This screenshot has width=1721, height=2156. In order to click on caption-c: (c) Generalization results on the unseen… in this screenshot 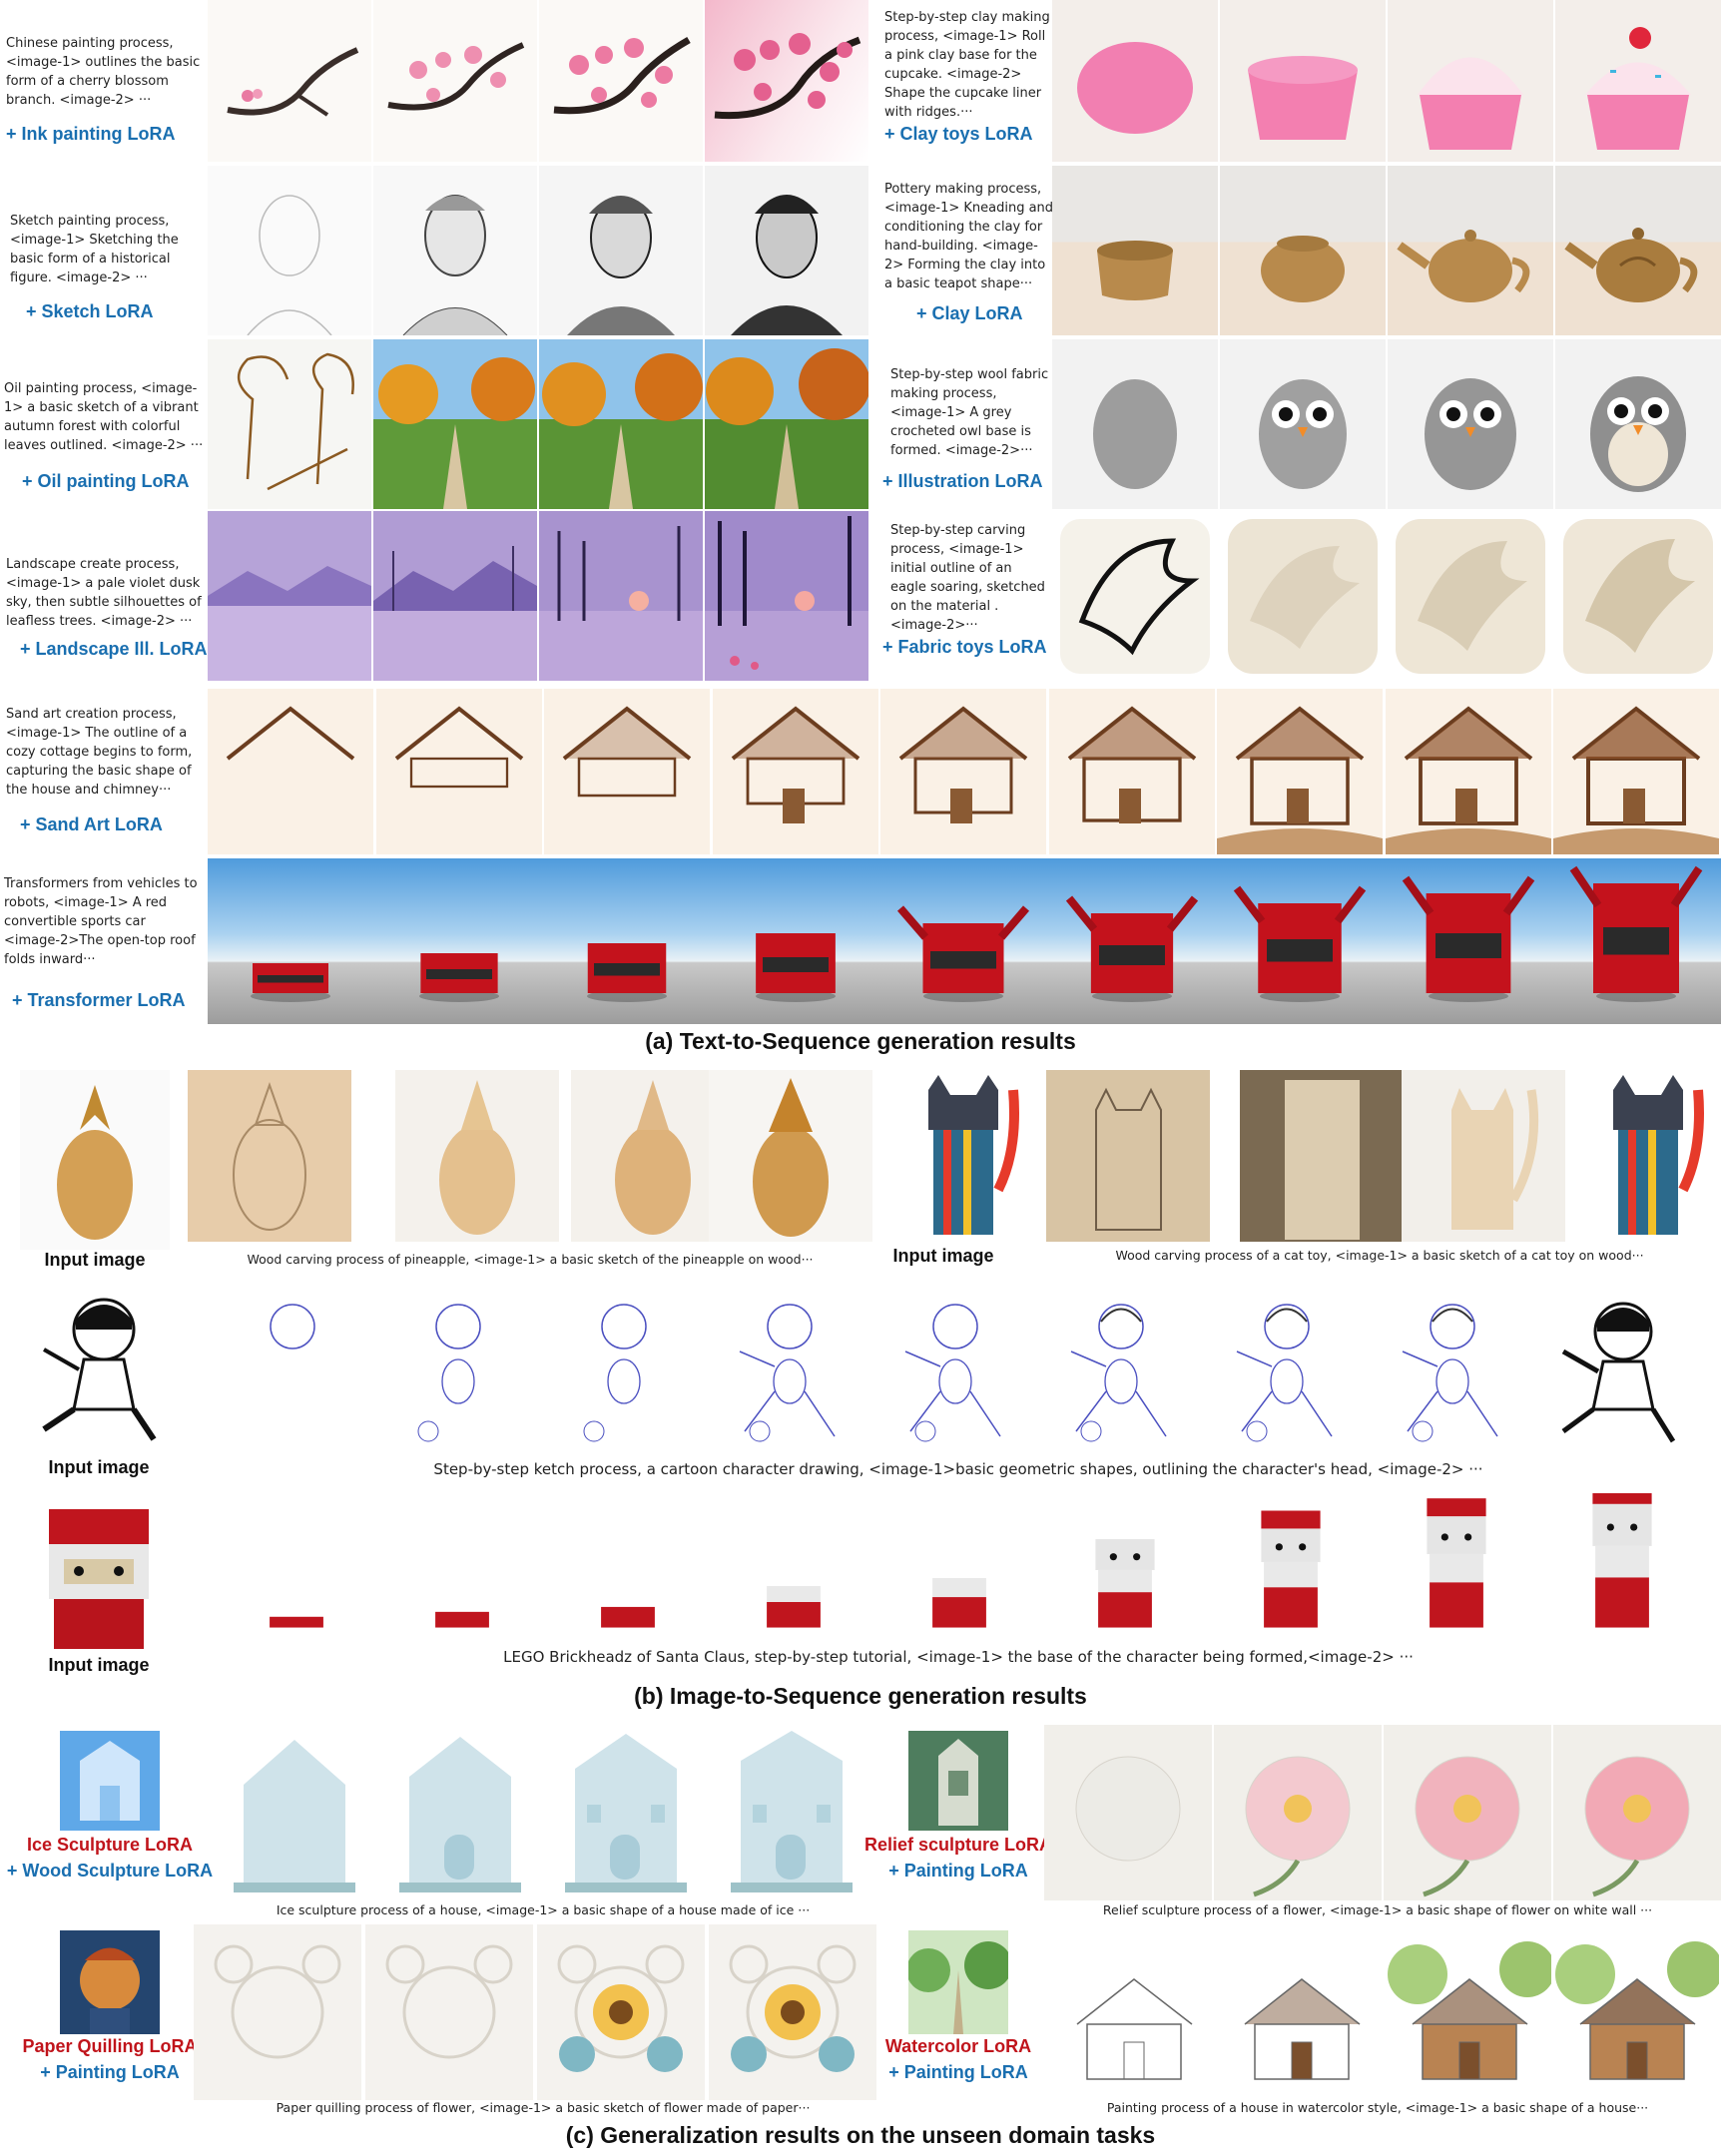, I will do `click(860, 2135)`.